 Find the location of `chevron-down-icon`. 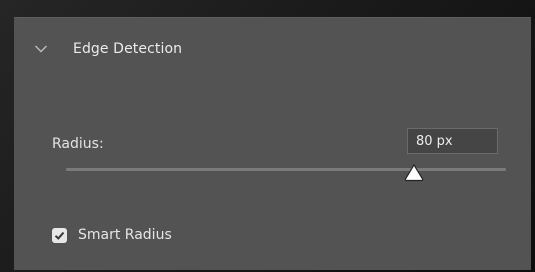

chevron-down-icon is located at coordinates (41, 49).